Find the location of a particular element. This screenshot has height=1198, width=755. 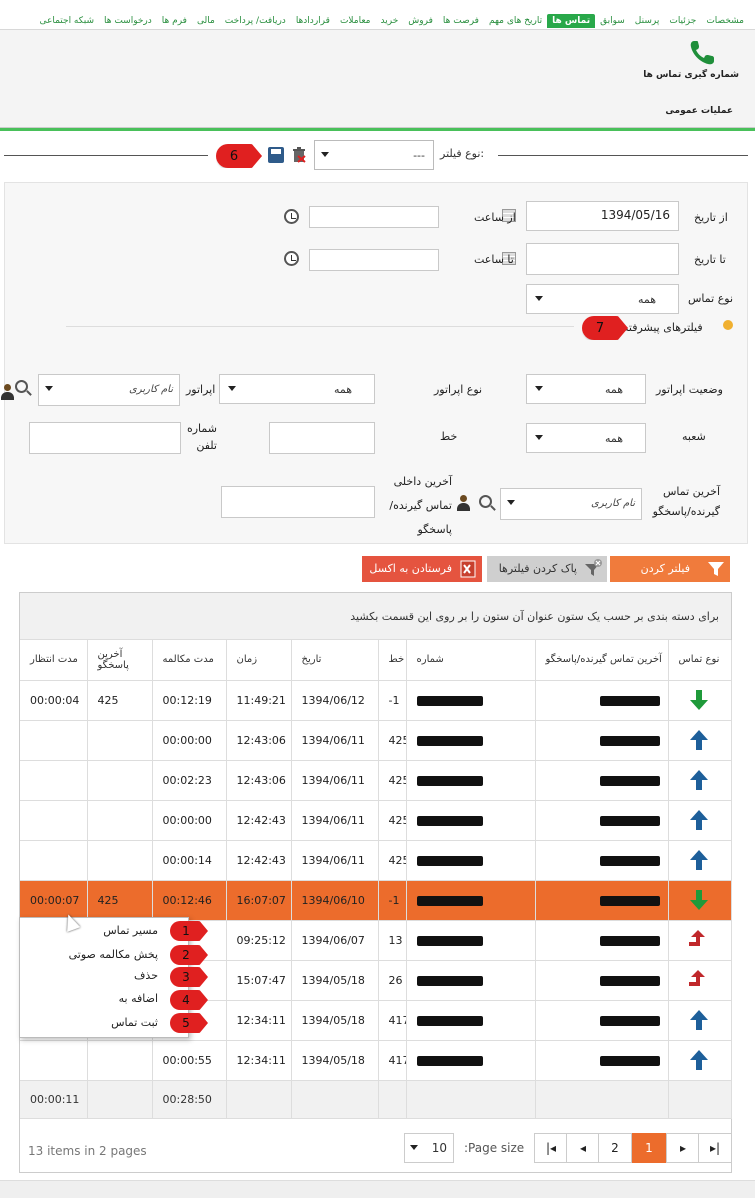

menu-item-add-to: اضافه به is located at coordinates (138, 998).